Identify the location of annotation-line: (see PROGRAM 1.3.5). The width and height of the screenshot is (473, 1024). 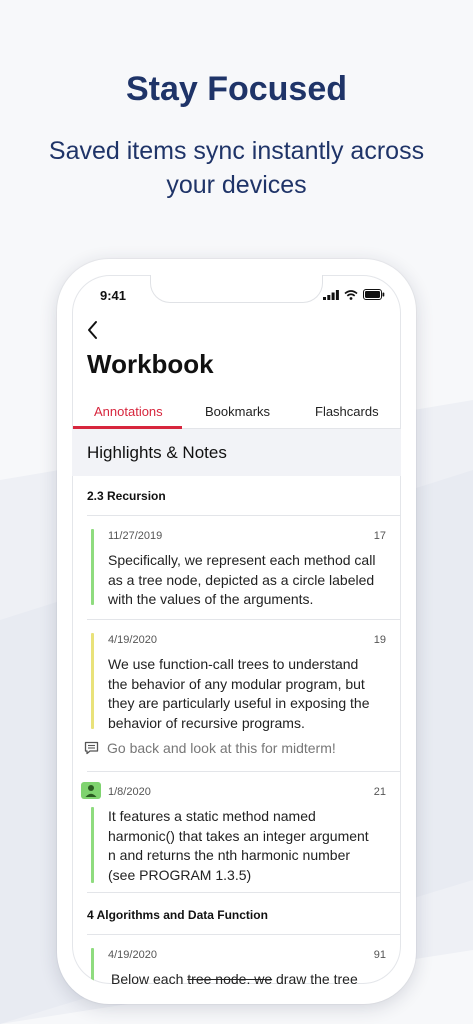
(180, 874).